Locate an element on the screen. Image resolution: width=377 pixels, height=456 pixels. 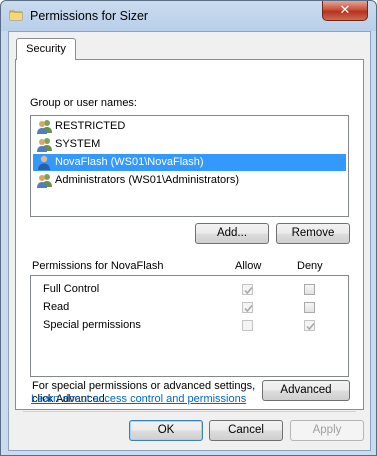
close-button: ✕ is located at coordinates (345, 11).